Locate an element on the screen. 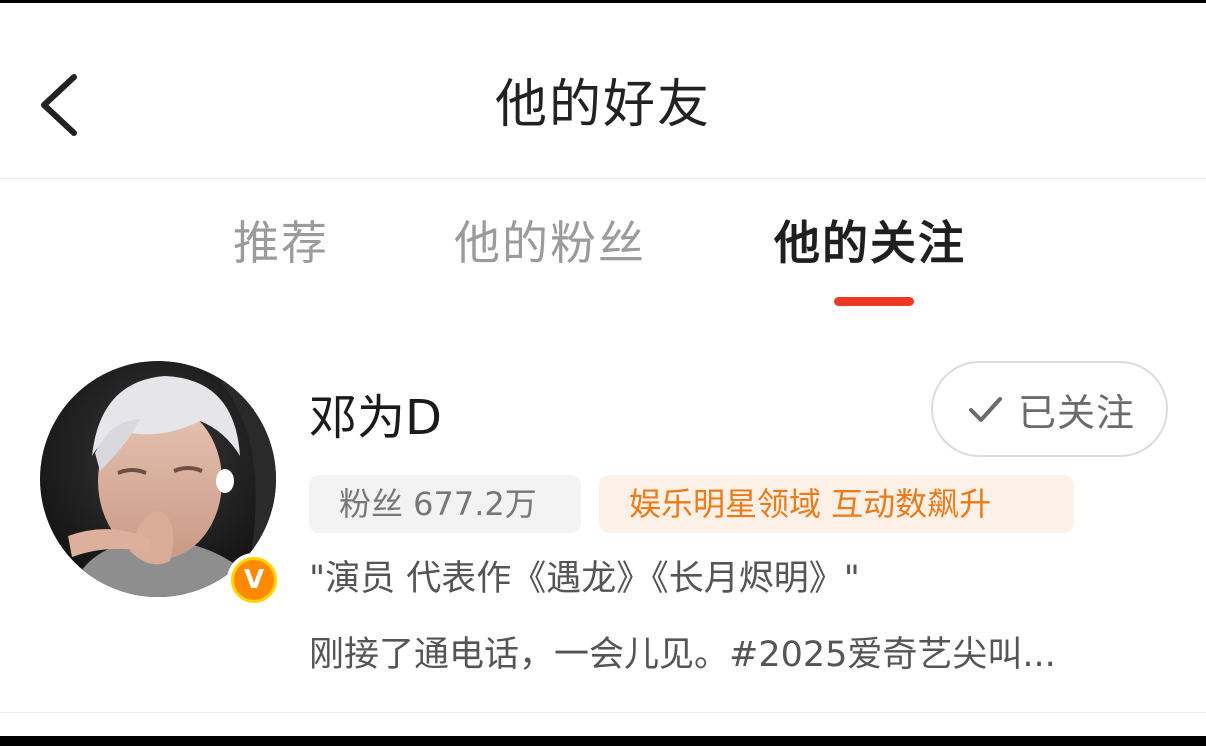 The image size is (1206, 746). verified-badge: V is located at coordinates (254, 580).